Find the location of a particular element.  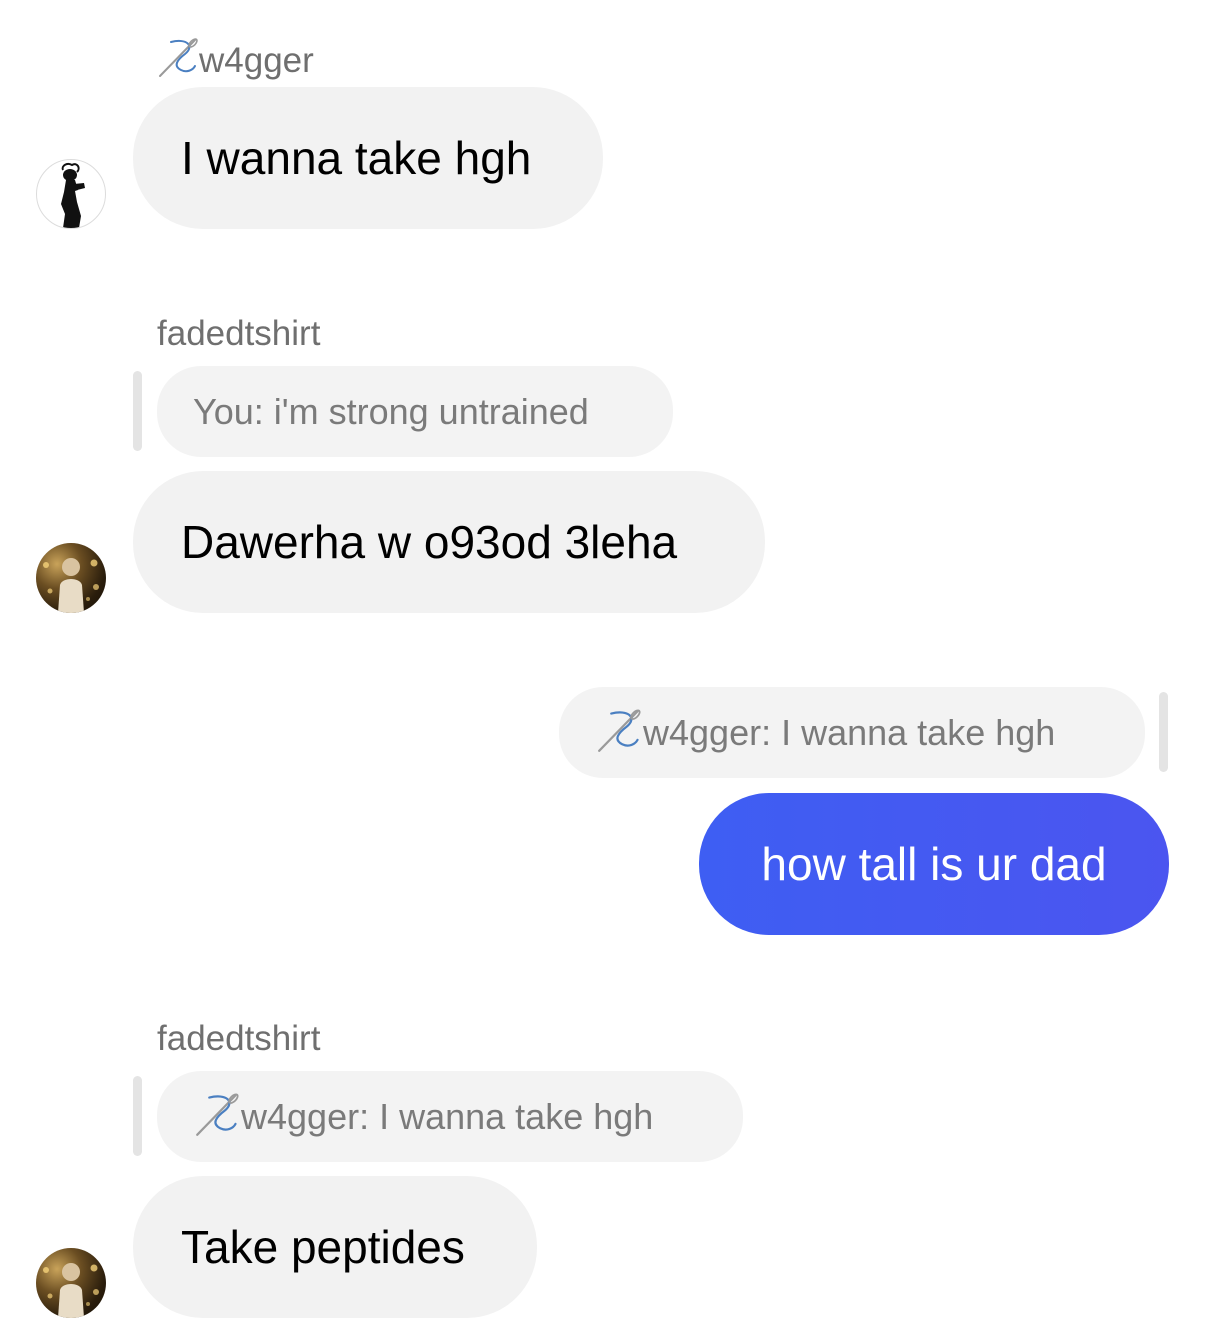

sender-name-w4gger: w4gger is located at coordinates (235, 60).